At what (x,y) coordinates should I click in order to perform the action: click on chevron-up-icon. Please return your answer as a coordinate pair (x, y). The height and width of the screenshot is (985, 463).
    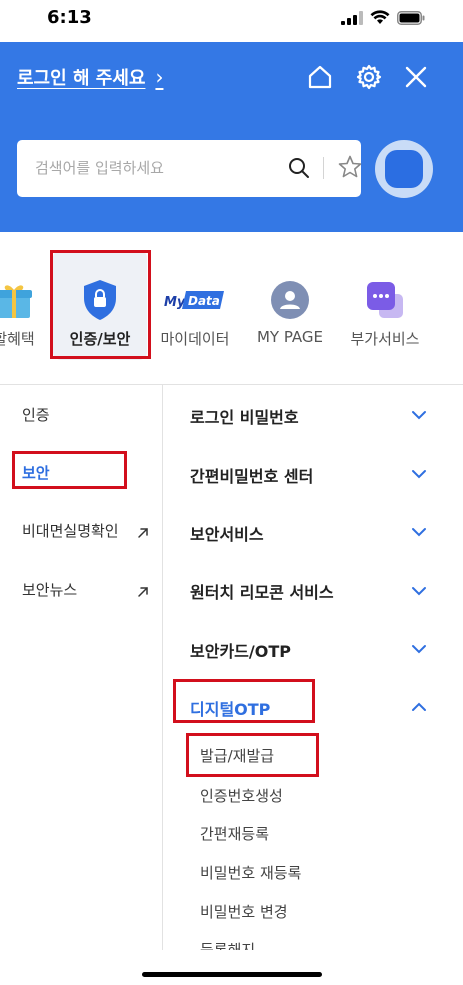
    Looking at the image, I should click on (419, 707).